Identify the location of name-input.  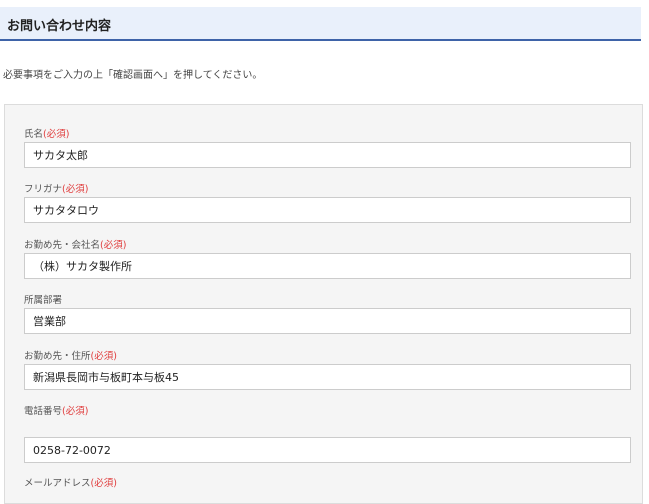
(327, 155).